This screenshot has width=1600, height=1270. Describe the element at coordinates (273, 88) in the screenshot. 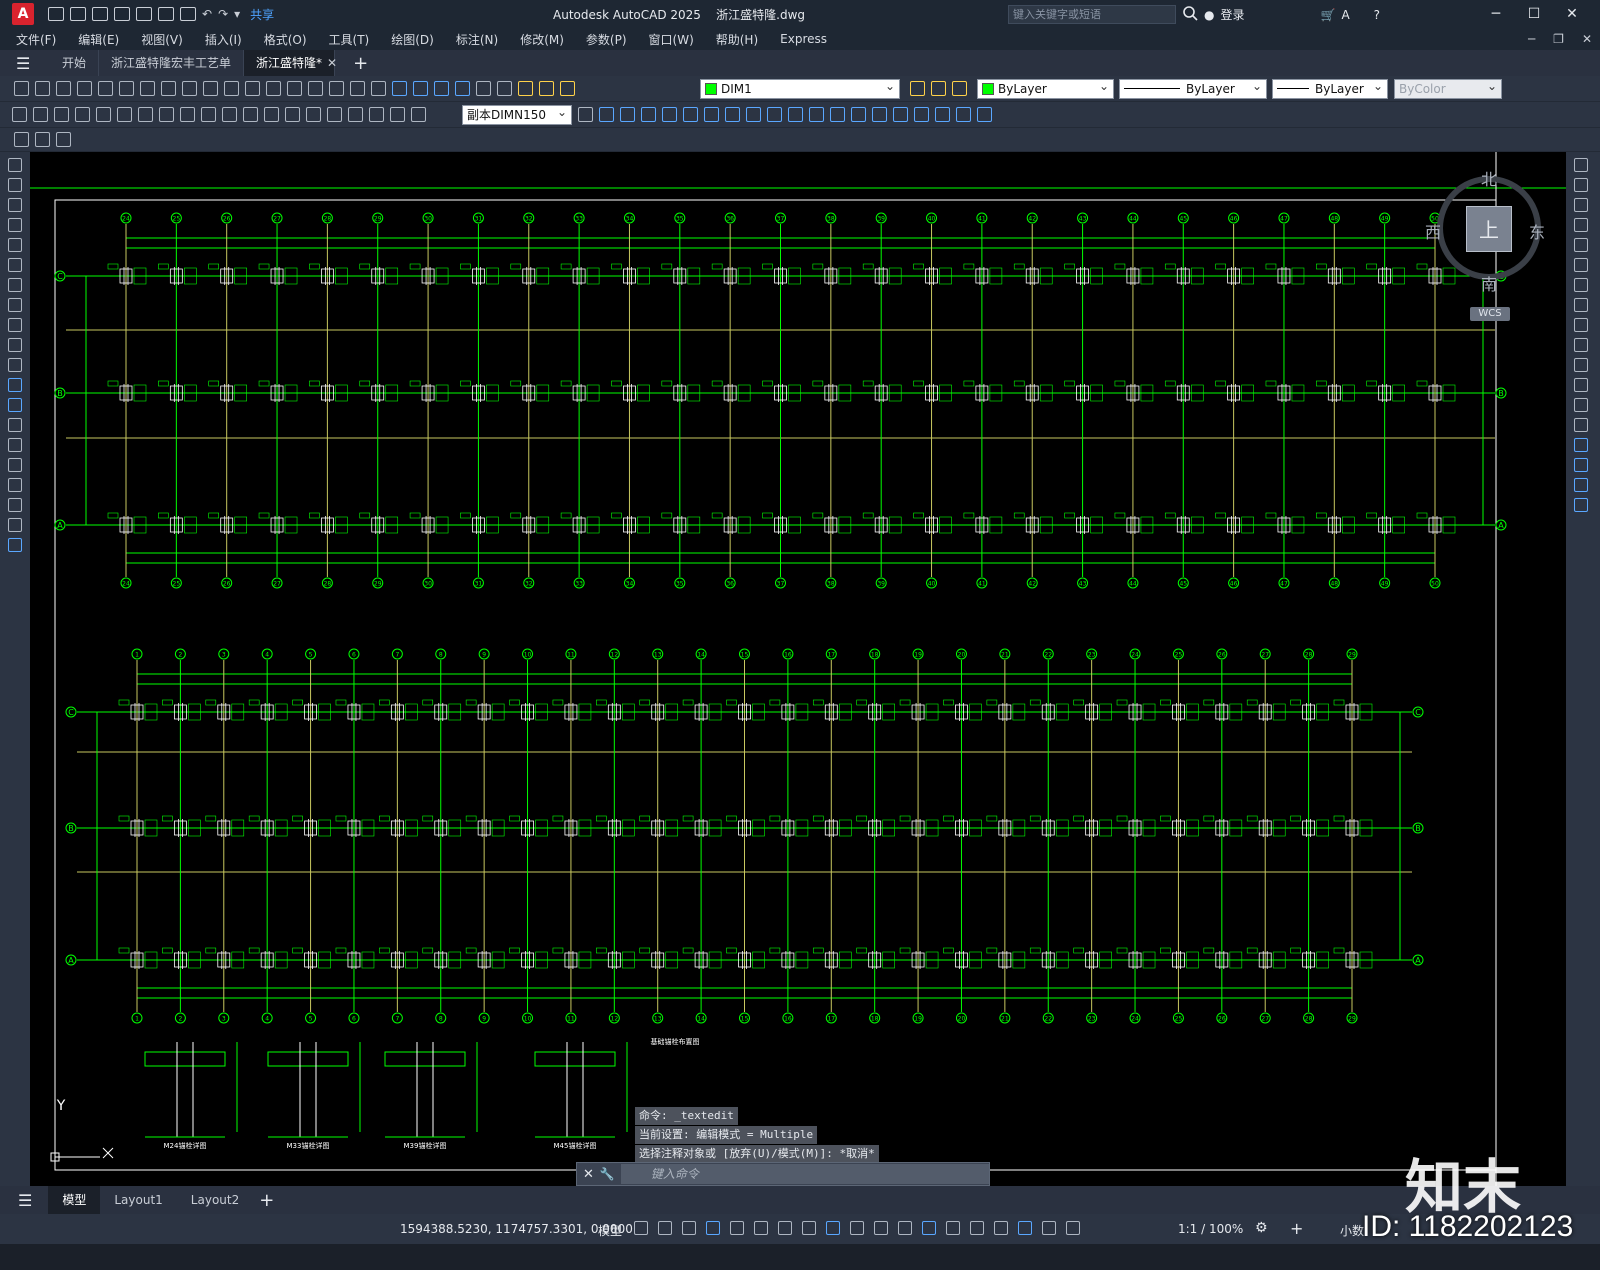

I see `undo-icon` at that location.